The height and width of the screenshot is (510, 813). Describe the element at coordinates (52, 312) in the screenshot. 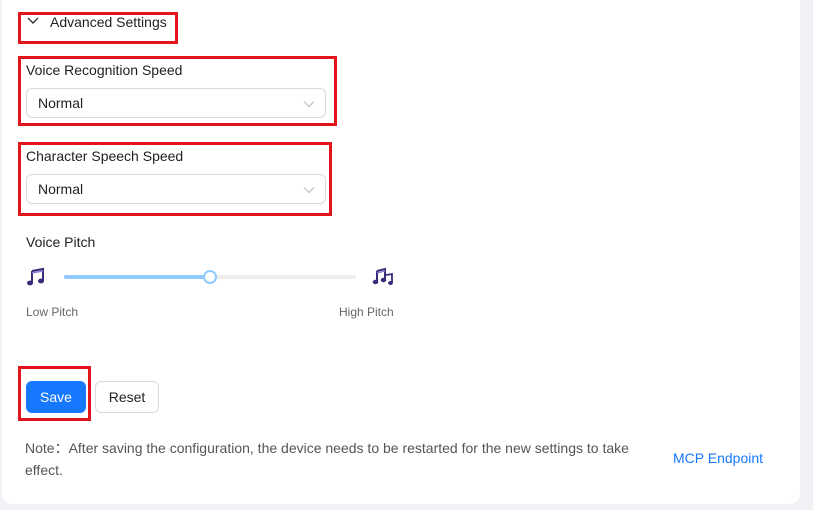

I see `low-pitch-label: Low Pitch` at that location.